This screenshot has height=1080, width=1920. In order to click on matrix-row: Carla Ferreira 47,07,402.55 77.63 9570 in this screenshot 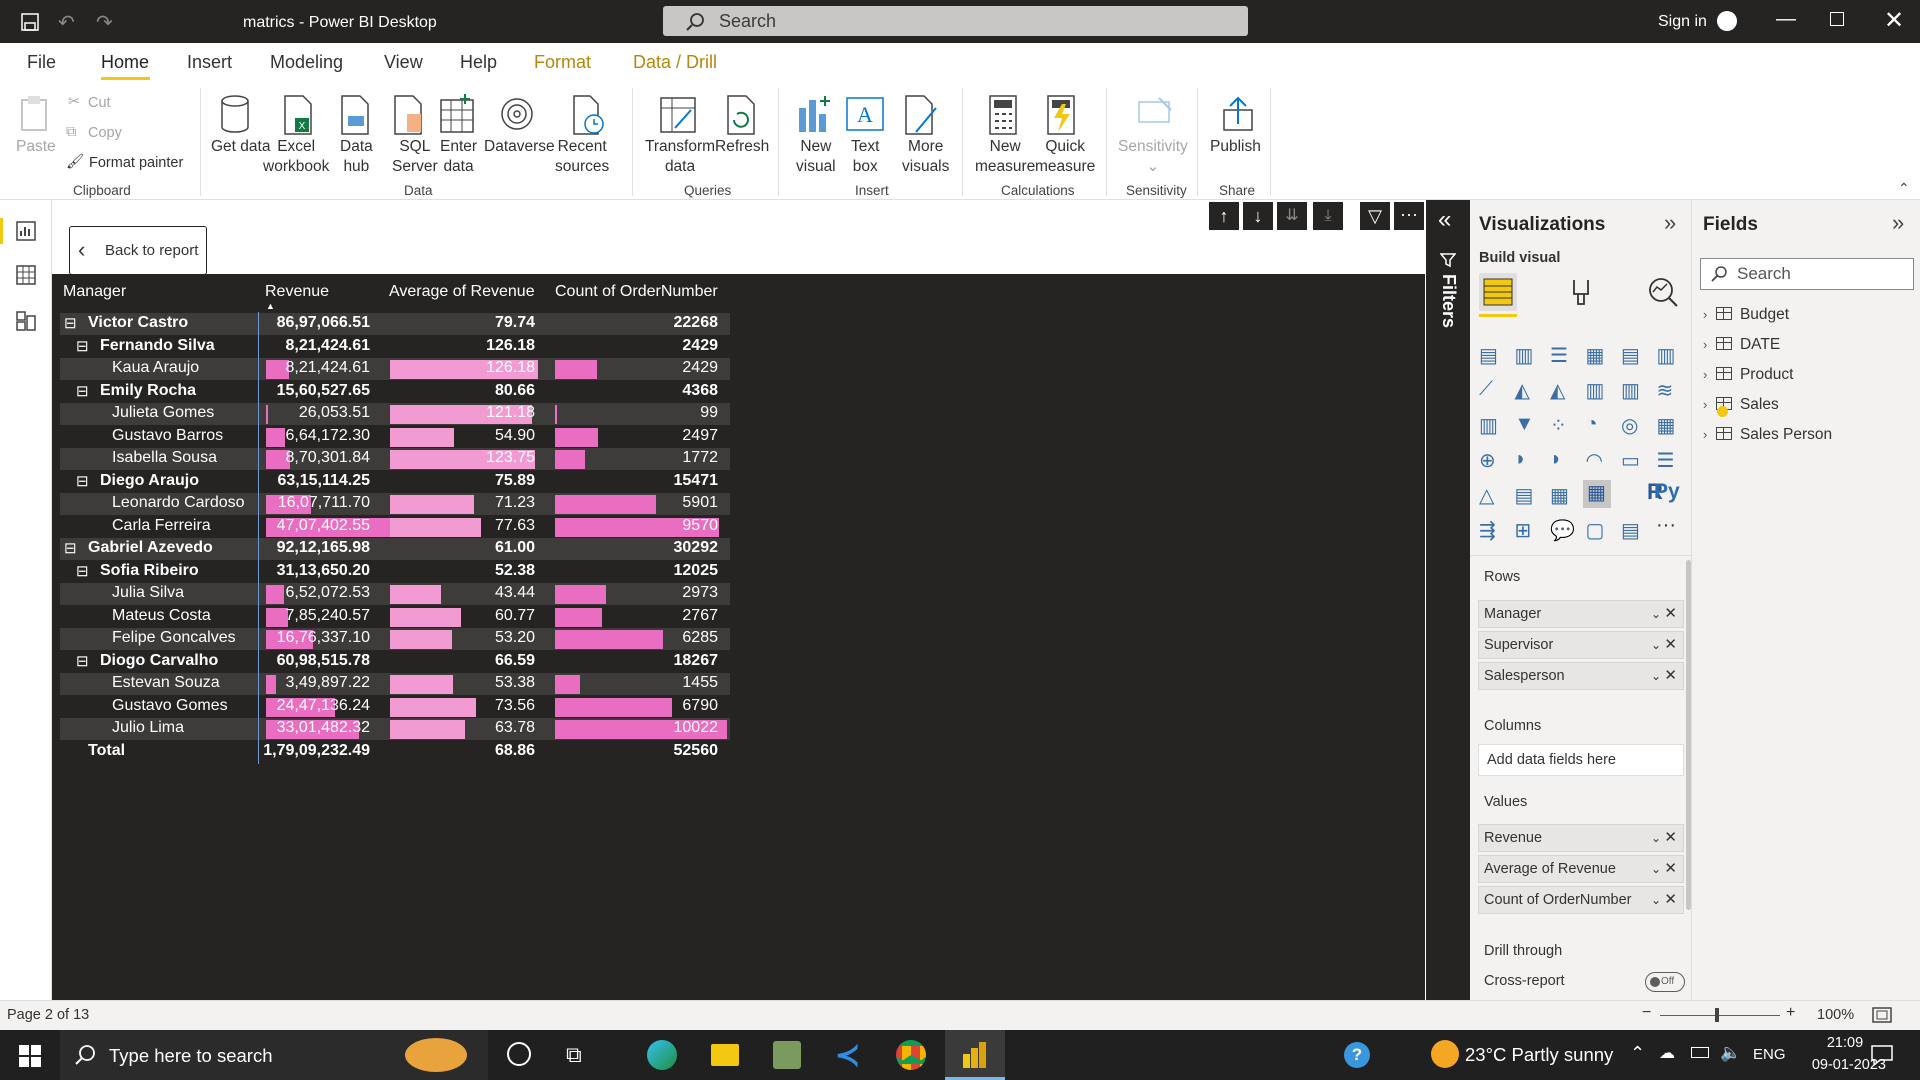, I will do `click(395, 527)`.